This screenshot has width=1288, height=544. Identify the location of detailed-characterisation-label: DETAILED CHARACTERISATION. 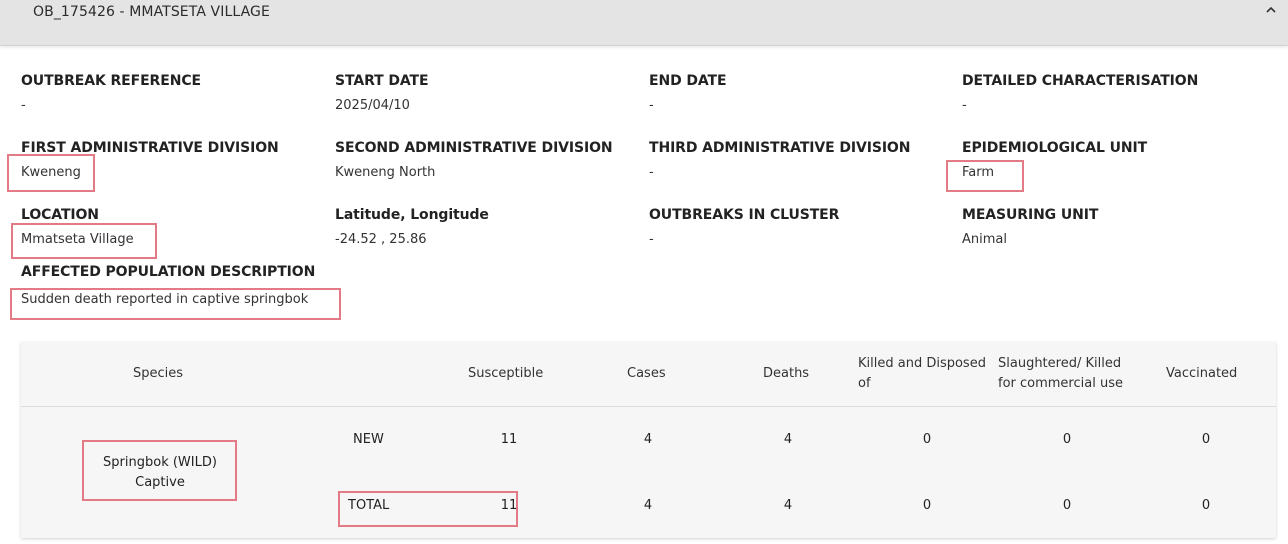
(1080, 81).